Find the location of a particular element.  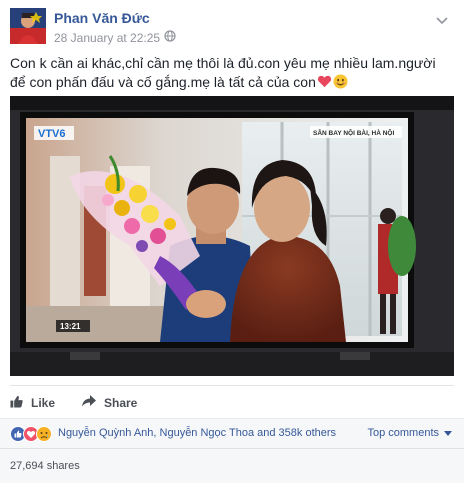

like-button: Like is located at coordinates (32, 403).